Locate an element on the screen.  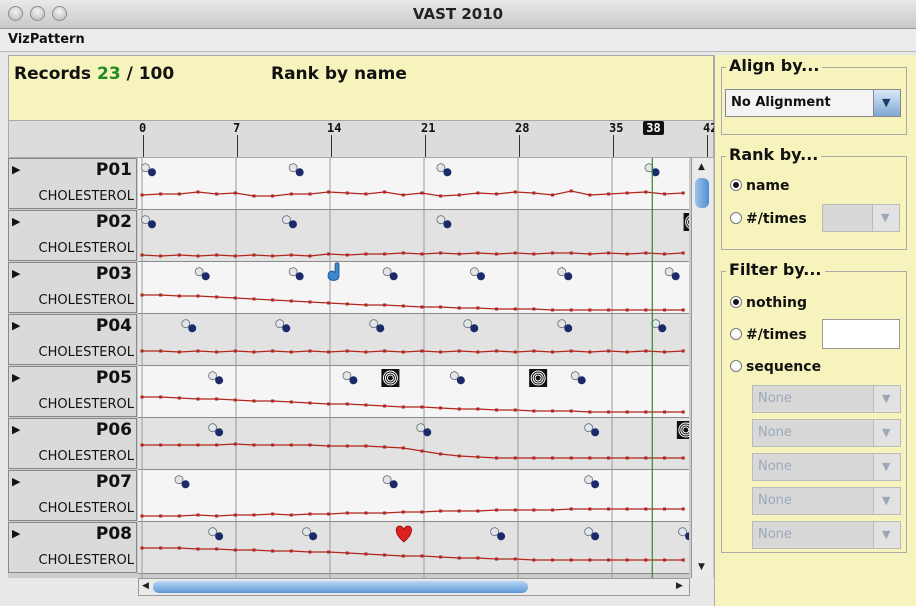
scroll-left-arrow-icon: ◀ is located at coordinates (145, 586).